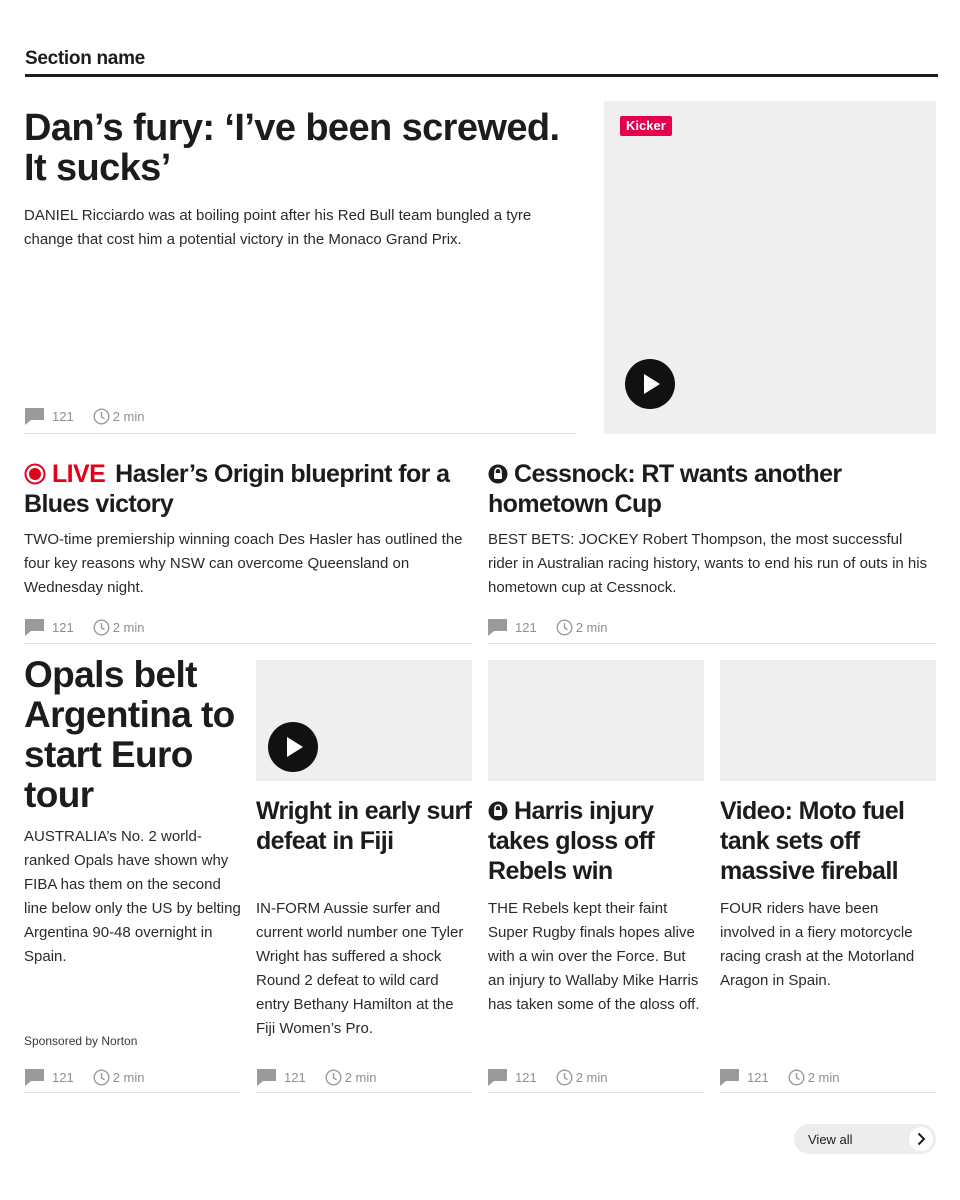  I want to click on video-play-button, so click(293, 747).